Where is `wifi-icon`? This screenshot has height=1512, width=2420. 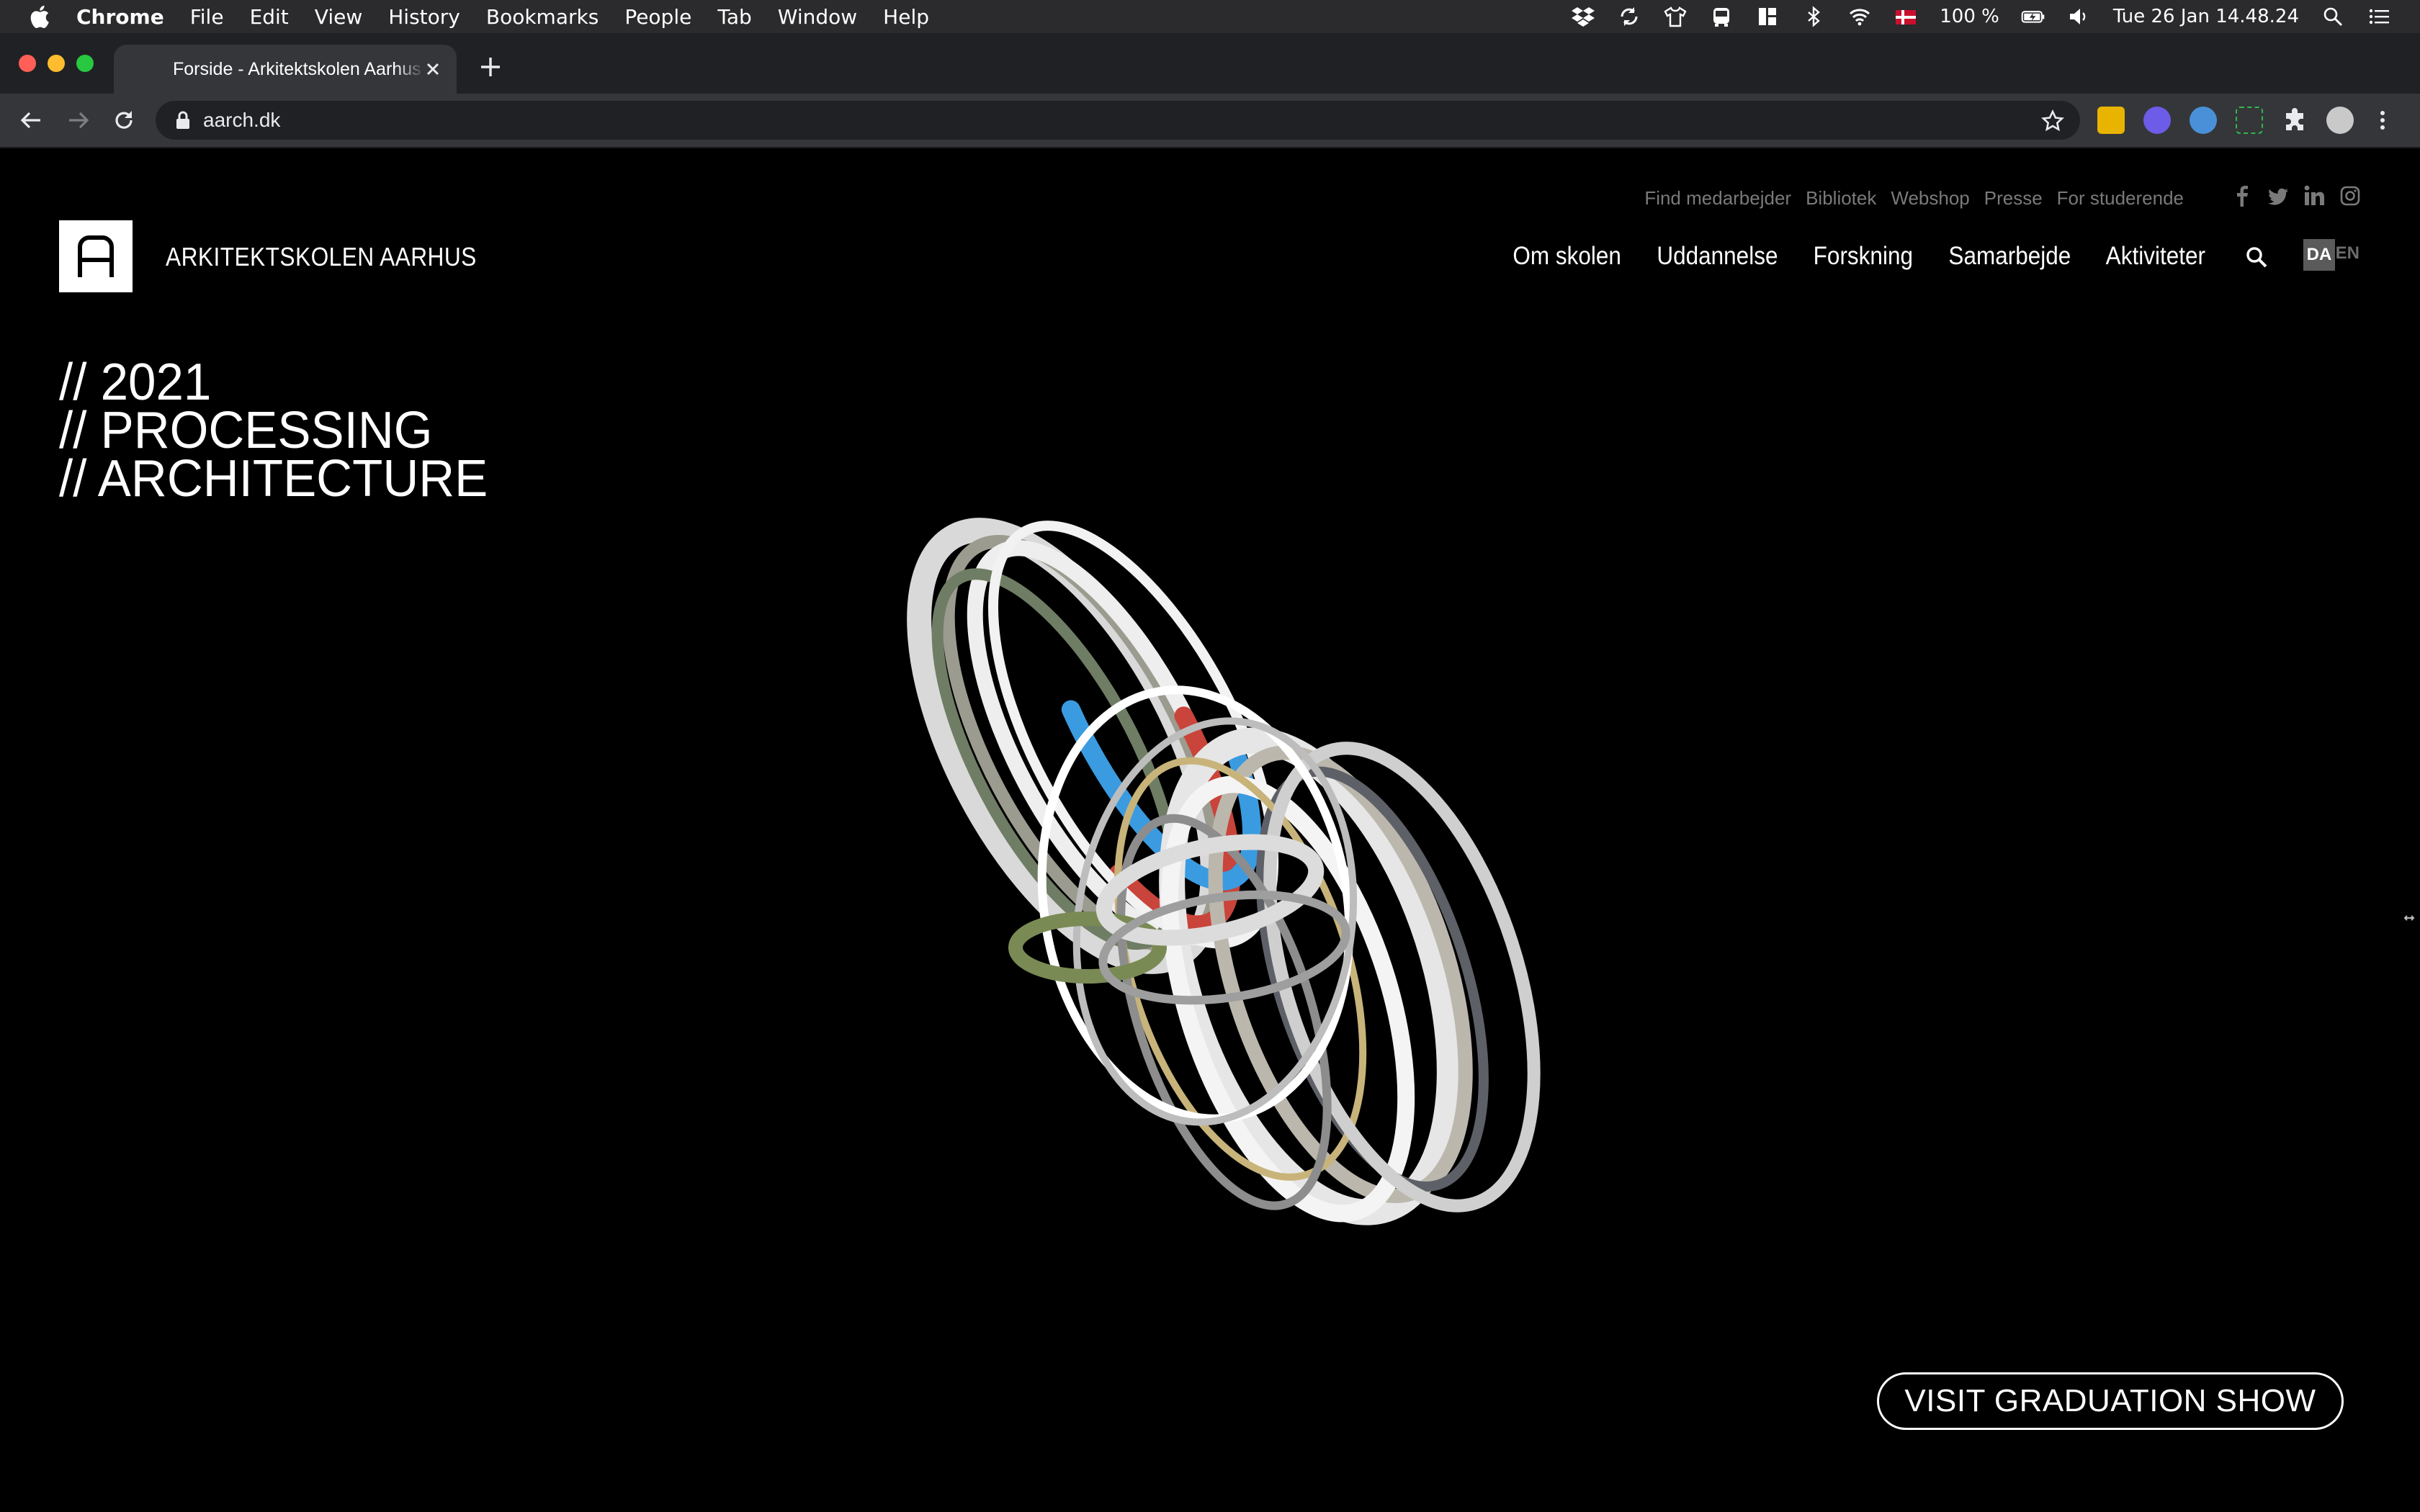
wifi-icon is located at coordinates (1859, 16).